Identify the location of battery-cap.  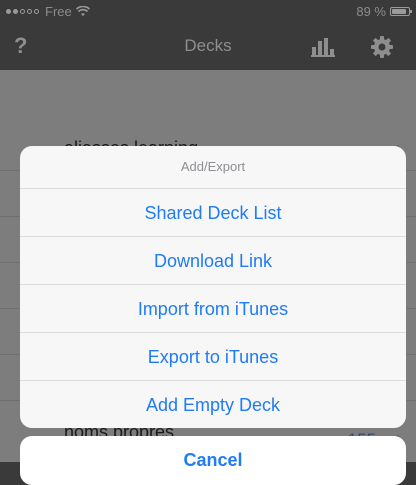
(411, 11).